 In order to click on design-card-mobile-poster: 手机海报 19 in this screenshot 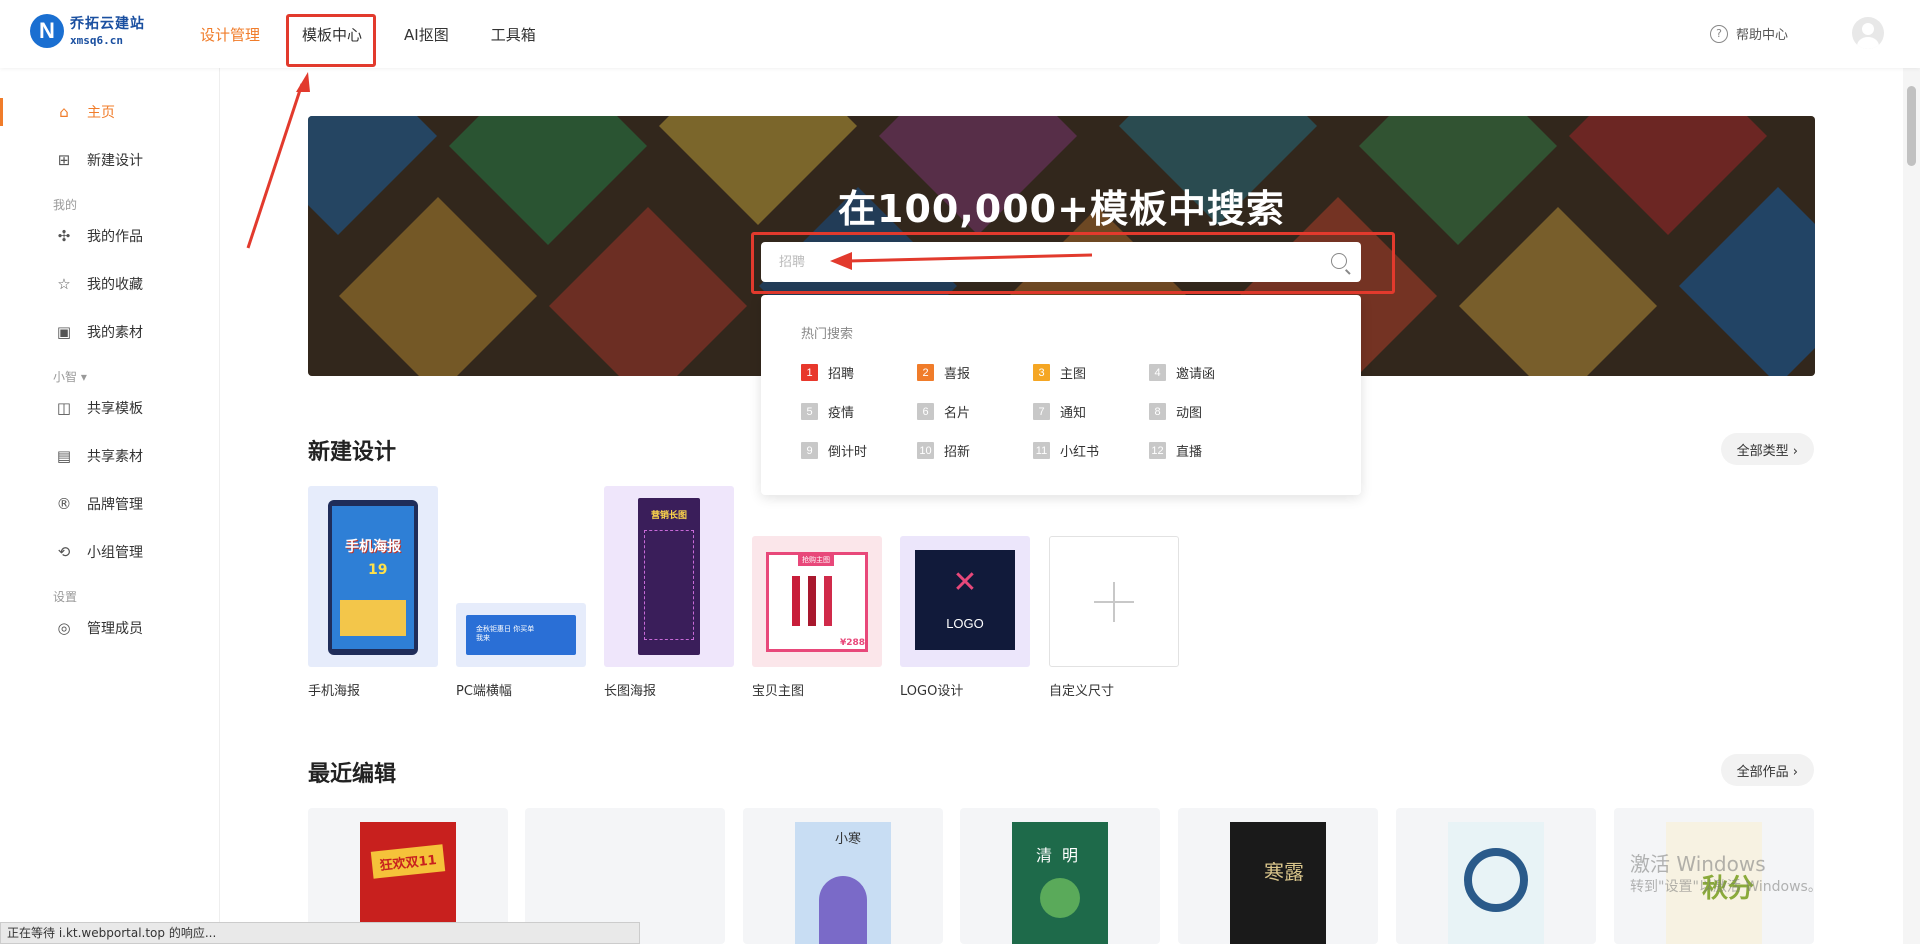, I will do `click(373, 576)`.